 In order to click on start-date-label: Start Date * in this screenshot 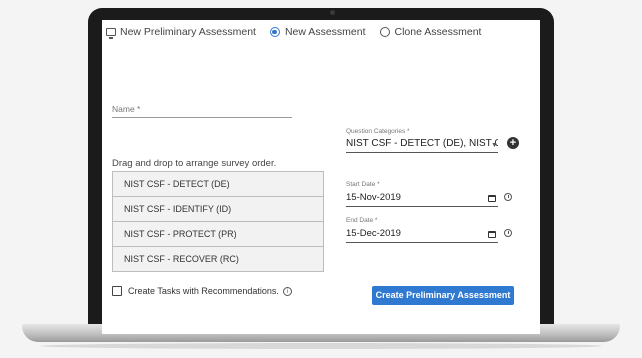, I will do `click(363, 184)`.